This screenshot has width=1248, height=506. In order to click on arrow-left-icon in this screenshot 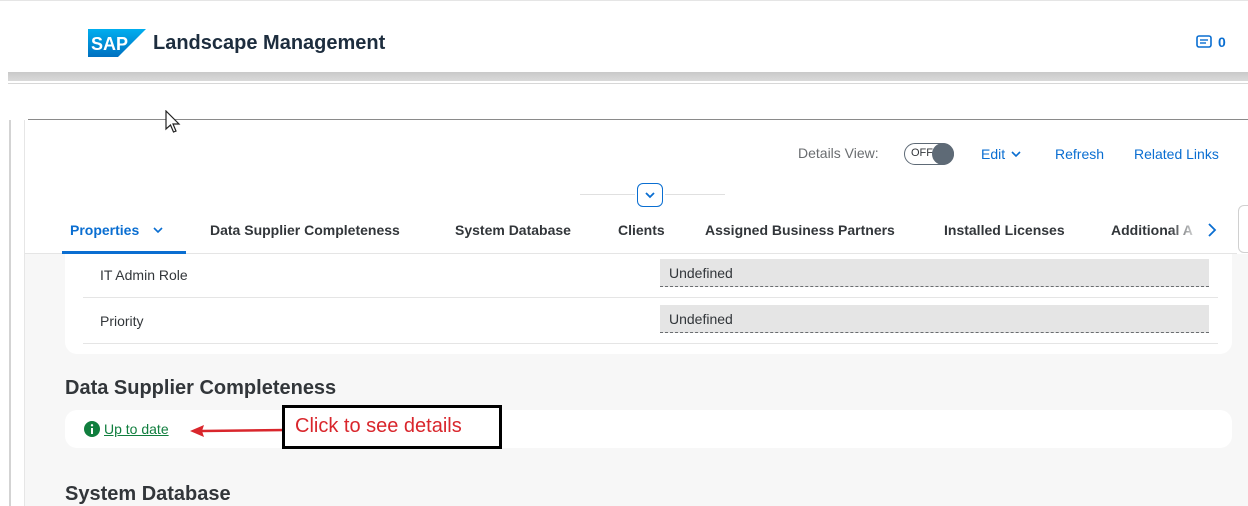, I will do `click(238, 431)`.